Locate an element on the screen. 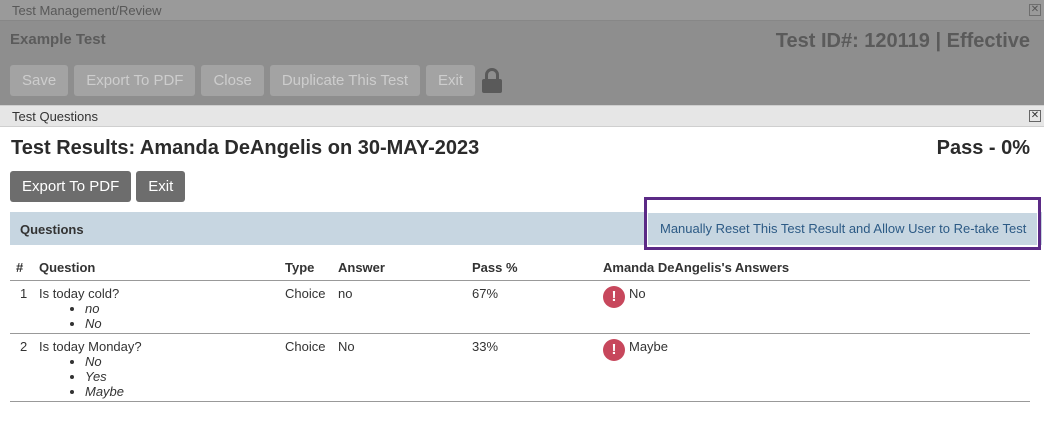 The width and height of the screenshot is (1044, 425). header-pass-percent: Pass % is located at coordinates (495, 267).